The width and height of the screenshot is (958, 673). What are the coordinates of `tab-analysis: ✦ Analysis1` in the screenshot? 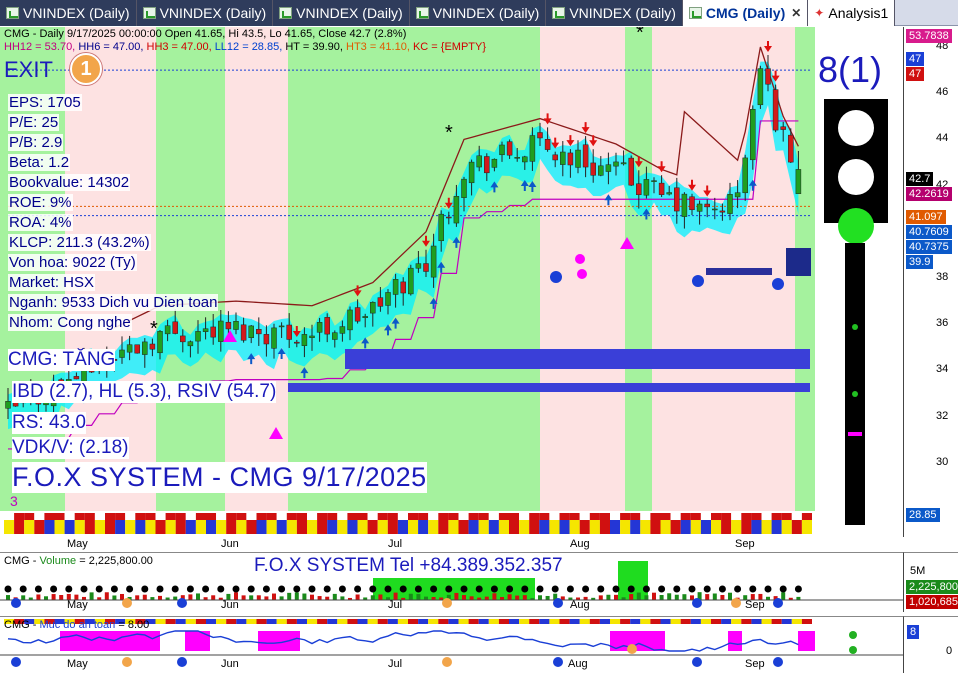 It's located at (852, 13).